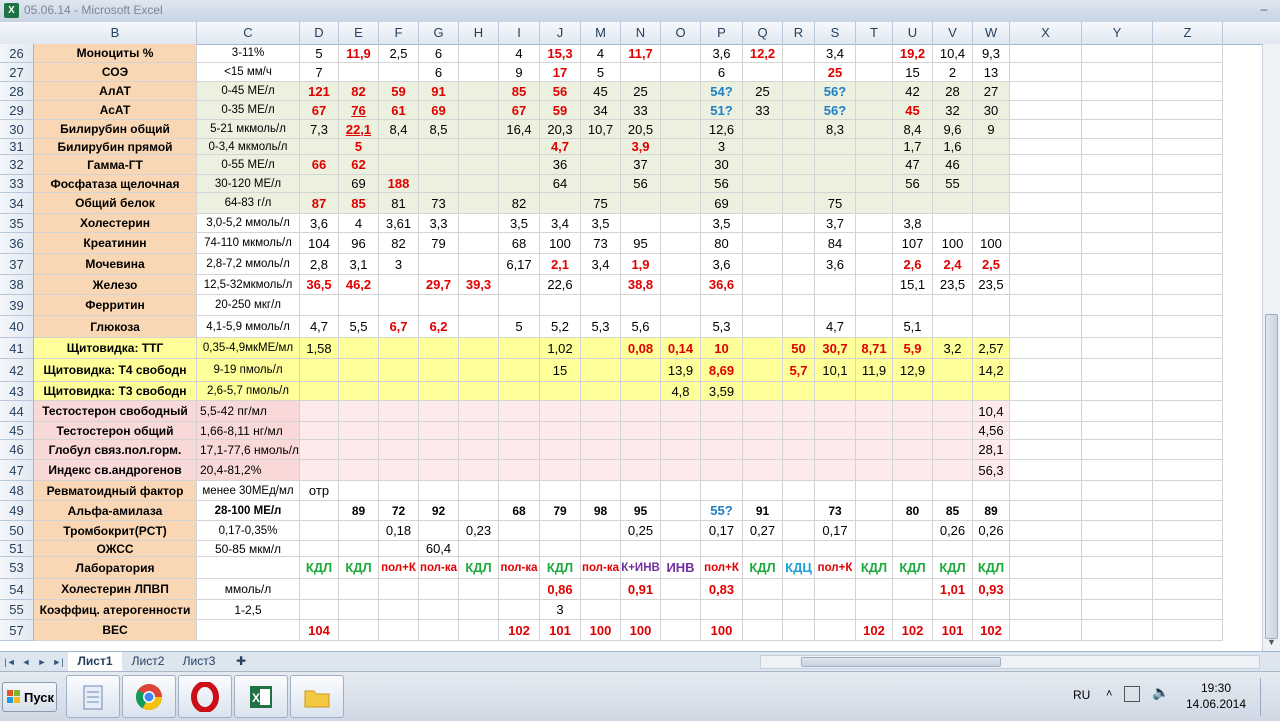 Image resolution: width=1280 pixels, height=721 pixels. Describe the element at coordinates (953, 327) in the screenshot. I see `cell-V40` at that location.